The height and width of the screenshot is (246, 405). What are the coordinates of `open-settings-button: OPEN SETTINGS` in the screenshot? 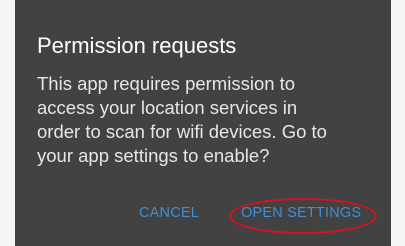 It's located at (301, 213).